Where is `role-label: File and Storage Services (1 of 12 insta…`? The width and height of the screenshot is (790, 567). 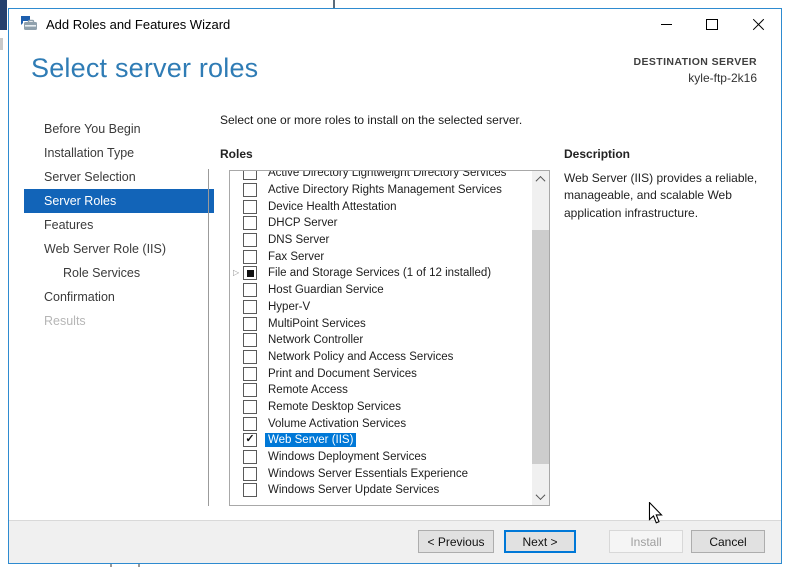
role-label: File and Storage Services (1 of 12 insta… is located at coordinates (379, 273).